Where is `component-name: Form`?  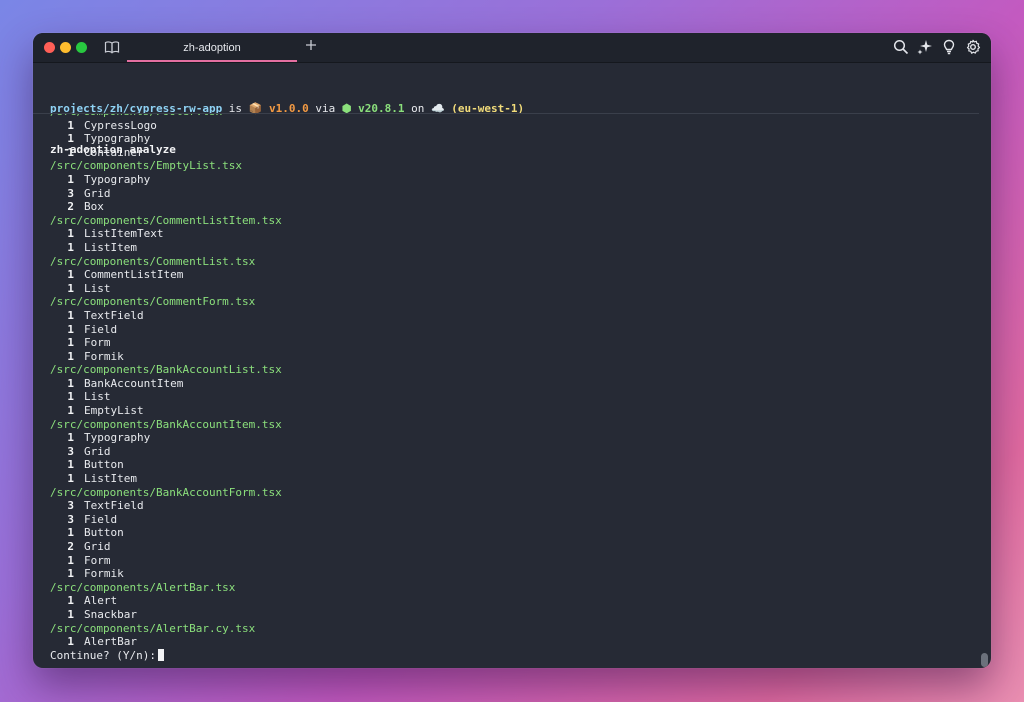 component-name: Form is located at coordinates (97, 343).